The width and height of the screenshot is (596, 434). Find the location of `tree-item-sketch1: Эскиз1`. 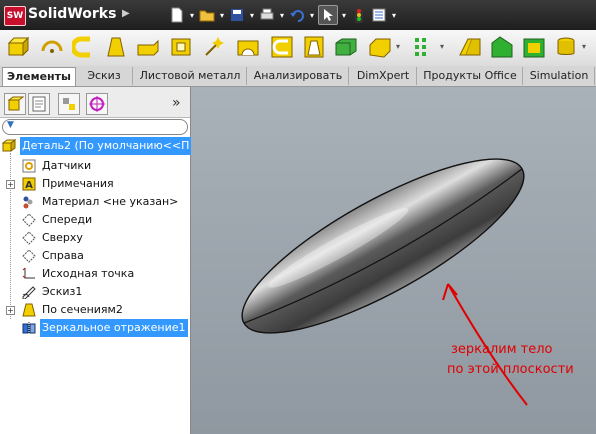

tree-item-sketch1: Эскиз1 is located at coordinates (95, 292).